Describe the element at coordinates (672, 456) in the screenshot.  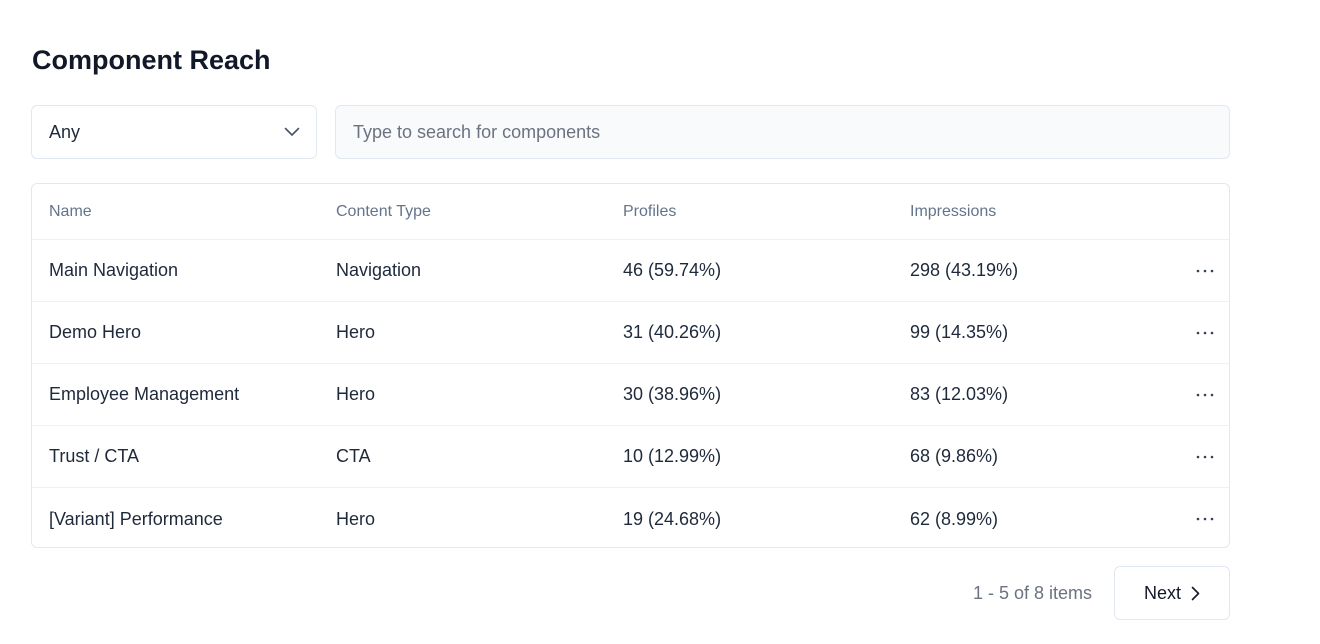
I see `cell-profiles: 10 (12.99%)` at that location.